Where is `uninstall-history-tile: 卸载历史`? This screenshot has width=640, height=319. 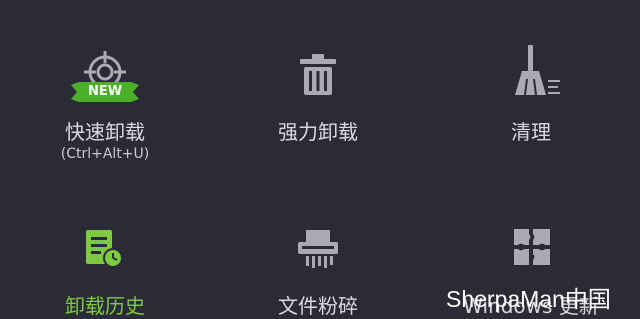
uninstall-history-tile: 卸载历史 is located at coordinates (105, 269).